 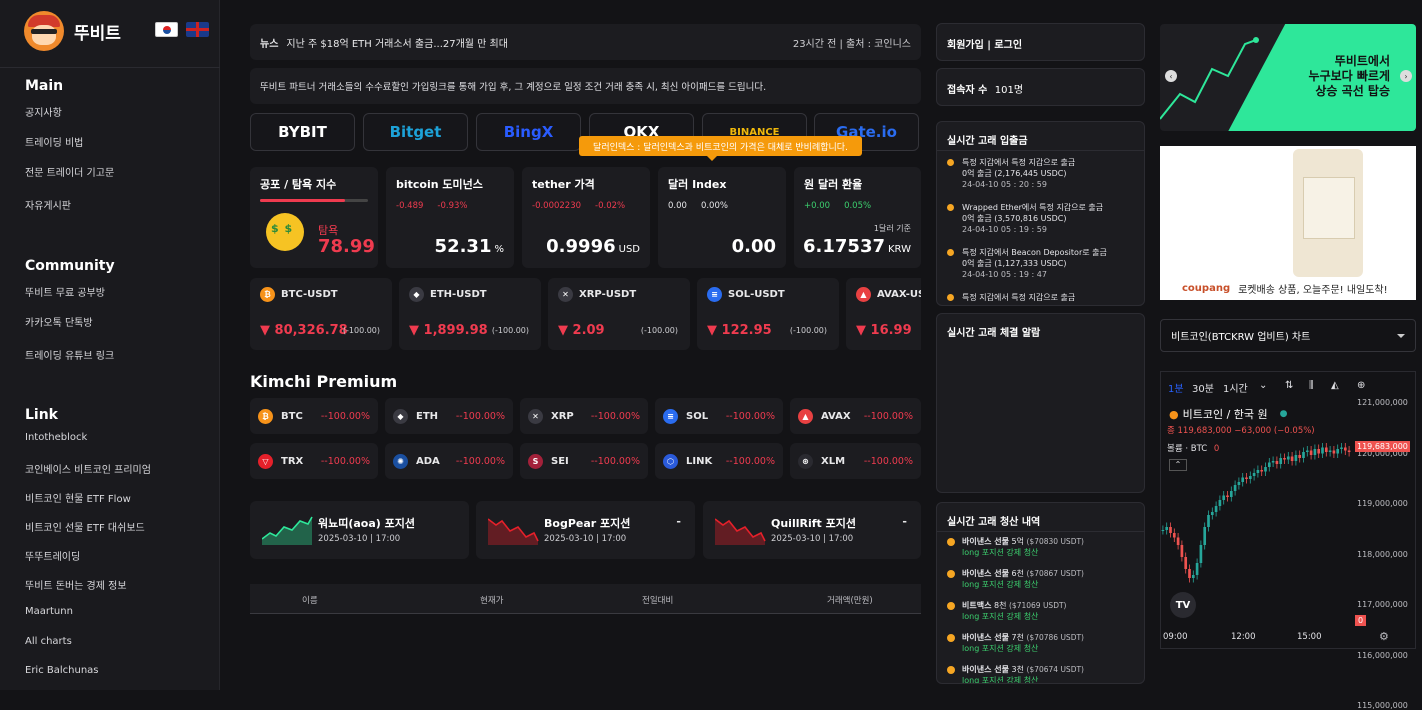 I want to click on kimchi-item: S SEI --100.00%, so click(x=584, y=461).